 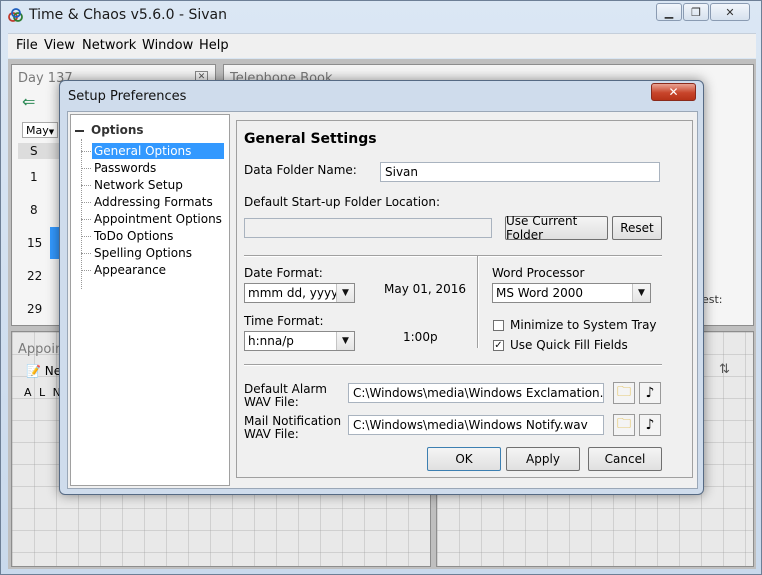 I want to click on date-format-select: mmm dd, yyyy ▼, so click(x=299, y=293).